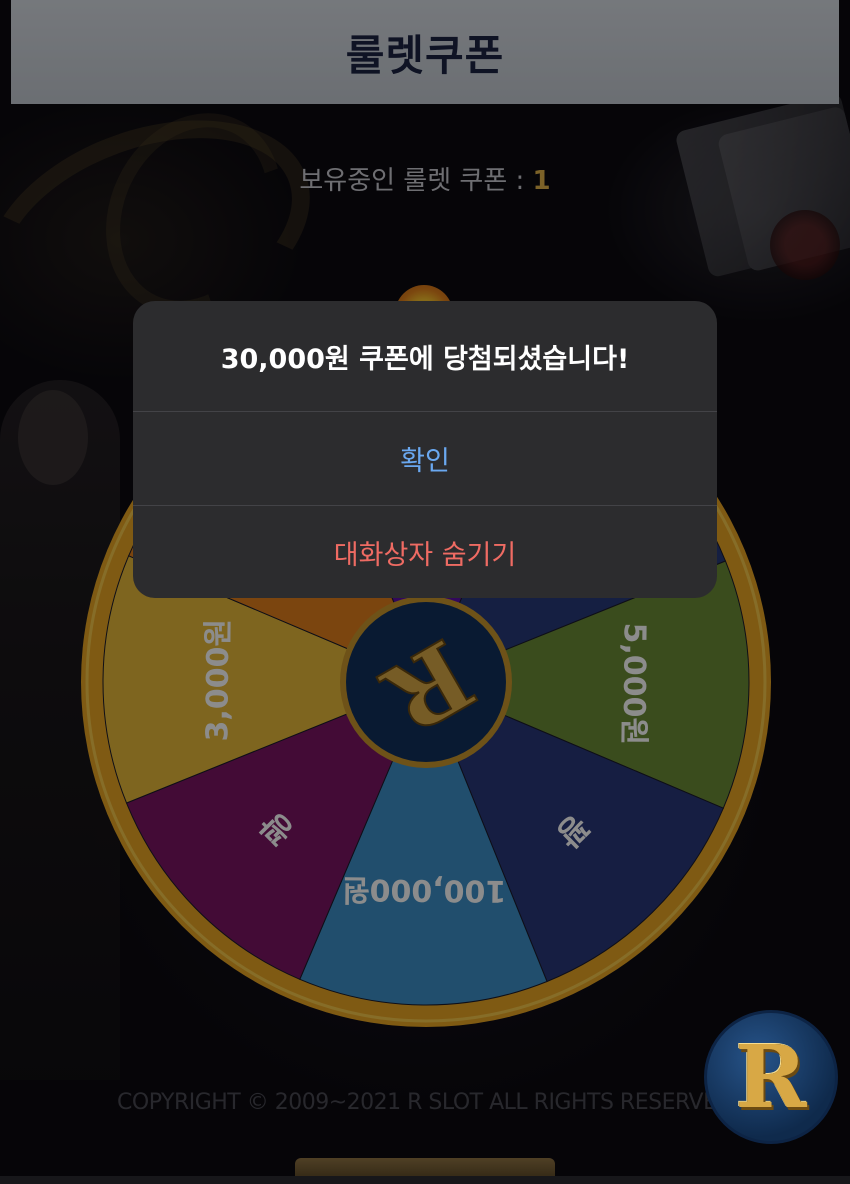  Describe the element at coordinates (425, 552) in the screenshot. I see `hide-dialog-button: 대화상자 숨기기` at that location.